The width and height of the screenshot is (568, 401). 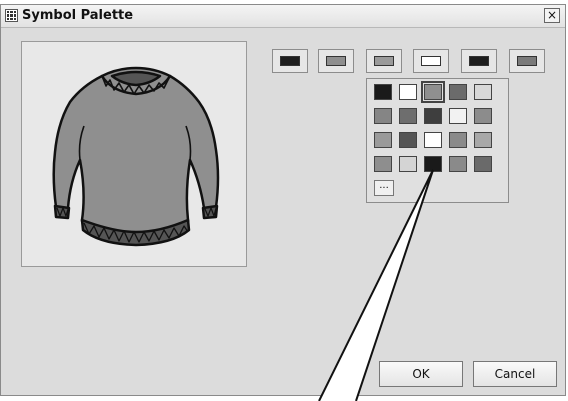 What do you see at coordinates (78, 15) in the screenshot?
I see `window-title: Symbol Palette` at bounding box center [78, 15].